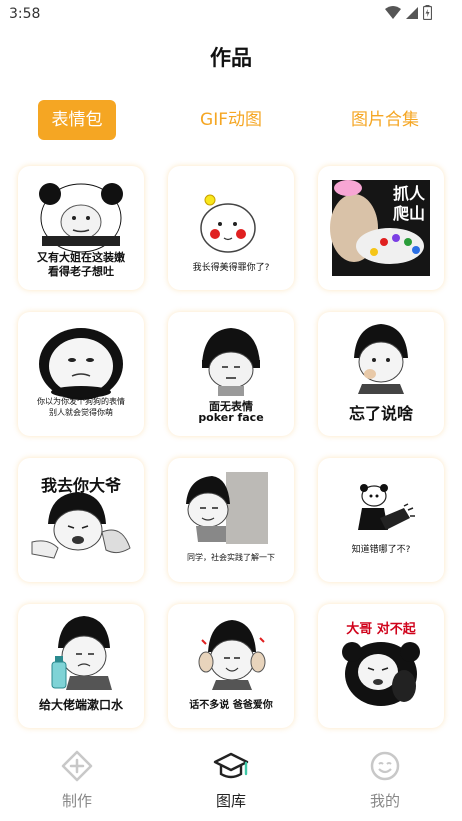 The height and width of the screenshot is (821, 462). What do you see at coordinates (231, 268) in the screenshot?
I see `sticker-caption-line: 我长得美得罪你了?` at bounding box center [231, 268].